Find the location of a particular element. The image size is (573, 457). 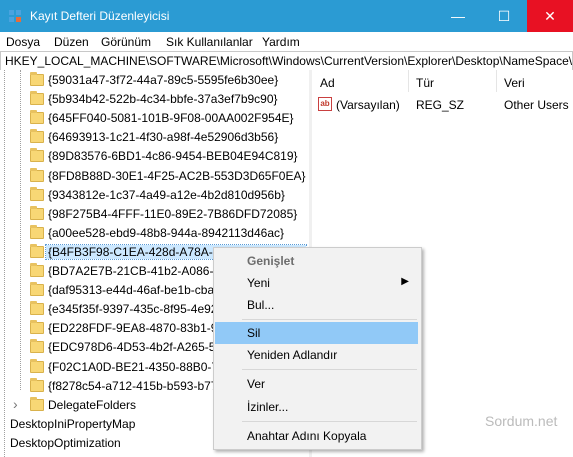

tree-item-label: DelegateFolders is located at coordinates (92, 404).